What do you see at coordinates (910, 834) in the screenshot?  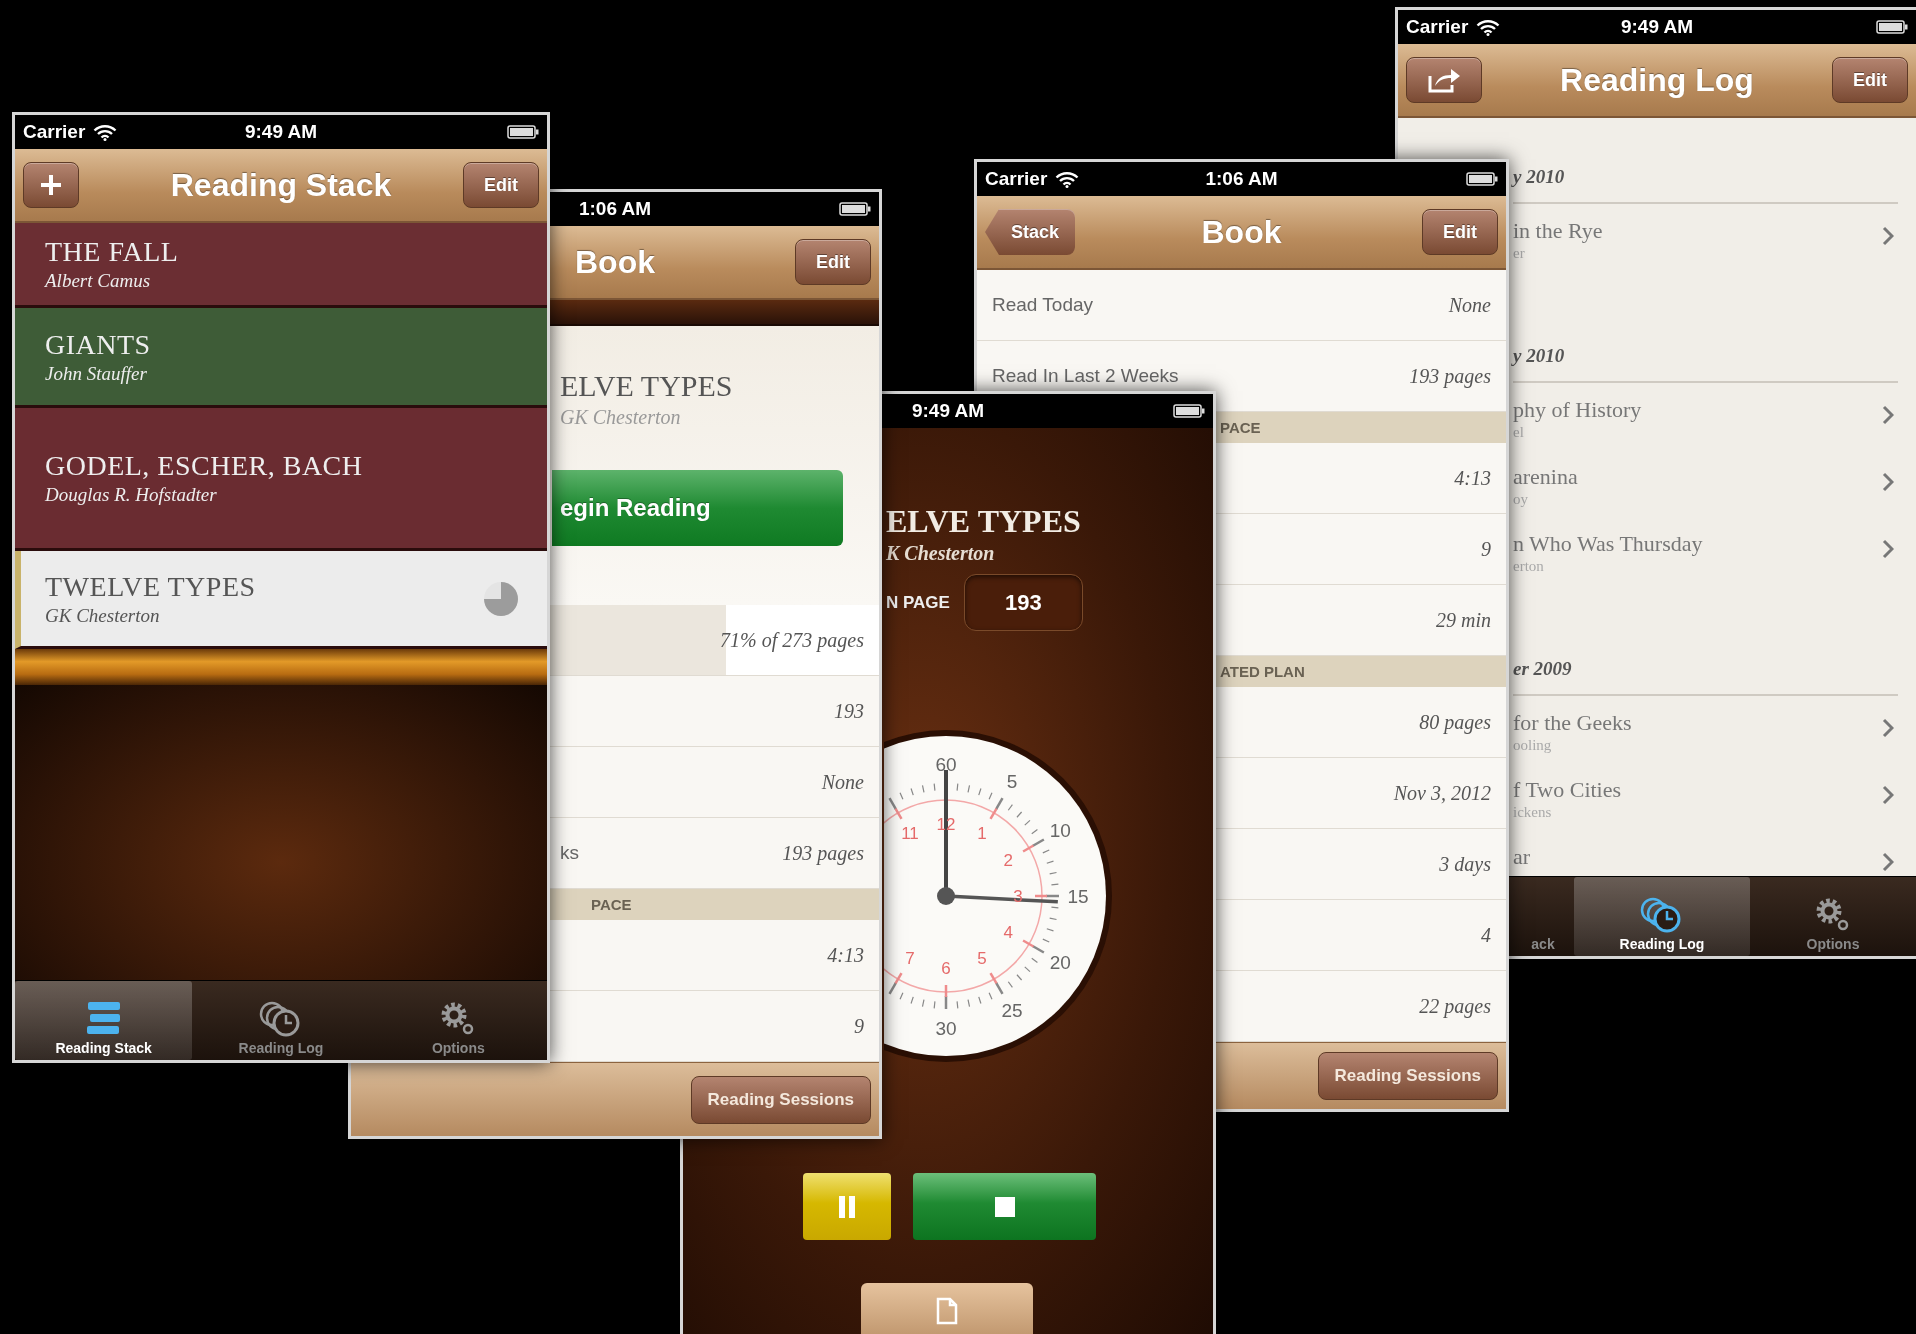 I see `clock-number: 11` at bounding box center [910, 834].